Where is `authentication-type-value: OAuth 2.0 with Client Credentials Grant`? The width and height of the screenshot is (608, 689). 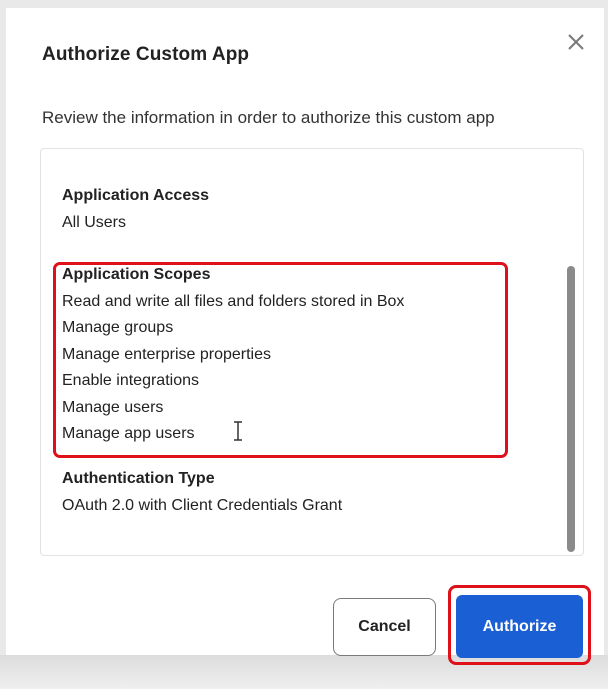 authentication-type-value: OAuth 2.0 with Client Credentials Grant is located at coordinates (202, 505).